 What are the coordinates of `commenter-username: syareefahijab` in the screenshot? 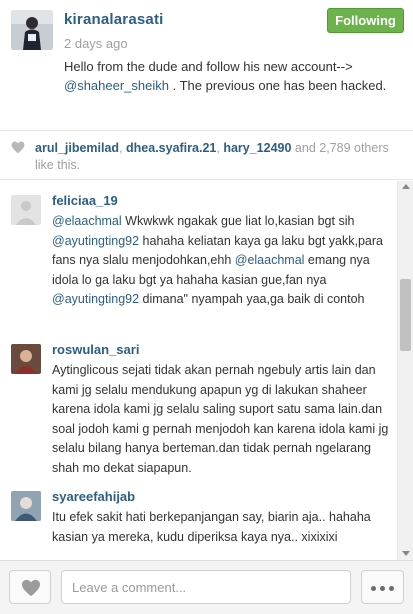 It's located at (93, 496).